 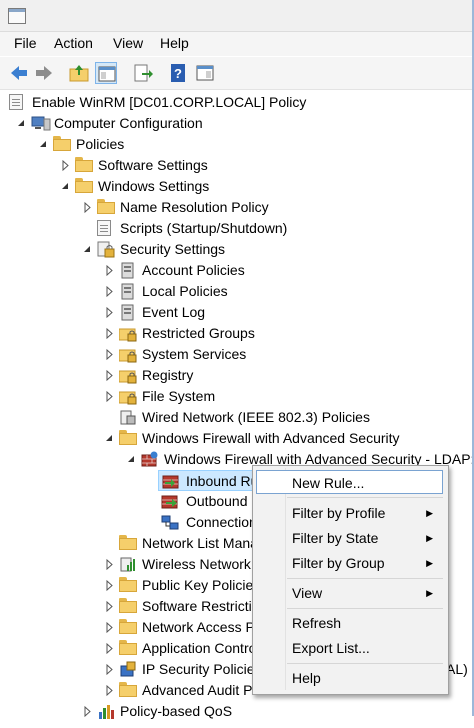 I want to click on tree-item-label: Name Resolution Policy, so click(x=194, y=207).